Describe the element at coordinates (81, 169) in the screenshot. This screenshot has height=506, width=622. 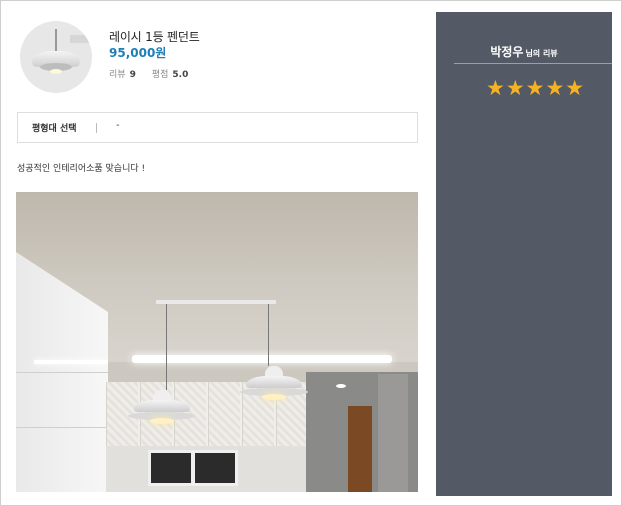
I see `review-comment: 성공적인 인테리어소품 맞습니다 !` at that location.